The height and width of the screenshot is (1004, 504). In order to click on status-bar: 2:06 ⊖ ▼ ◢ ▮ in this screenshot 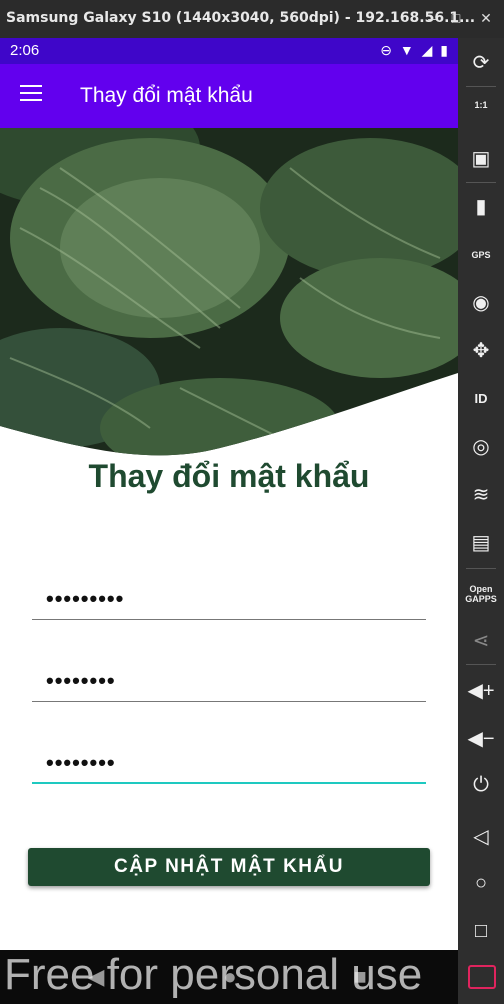, I will do `click(229, 51)`.